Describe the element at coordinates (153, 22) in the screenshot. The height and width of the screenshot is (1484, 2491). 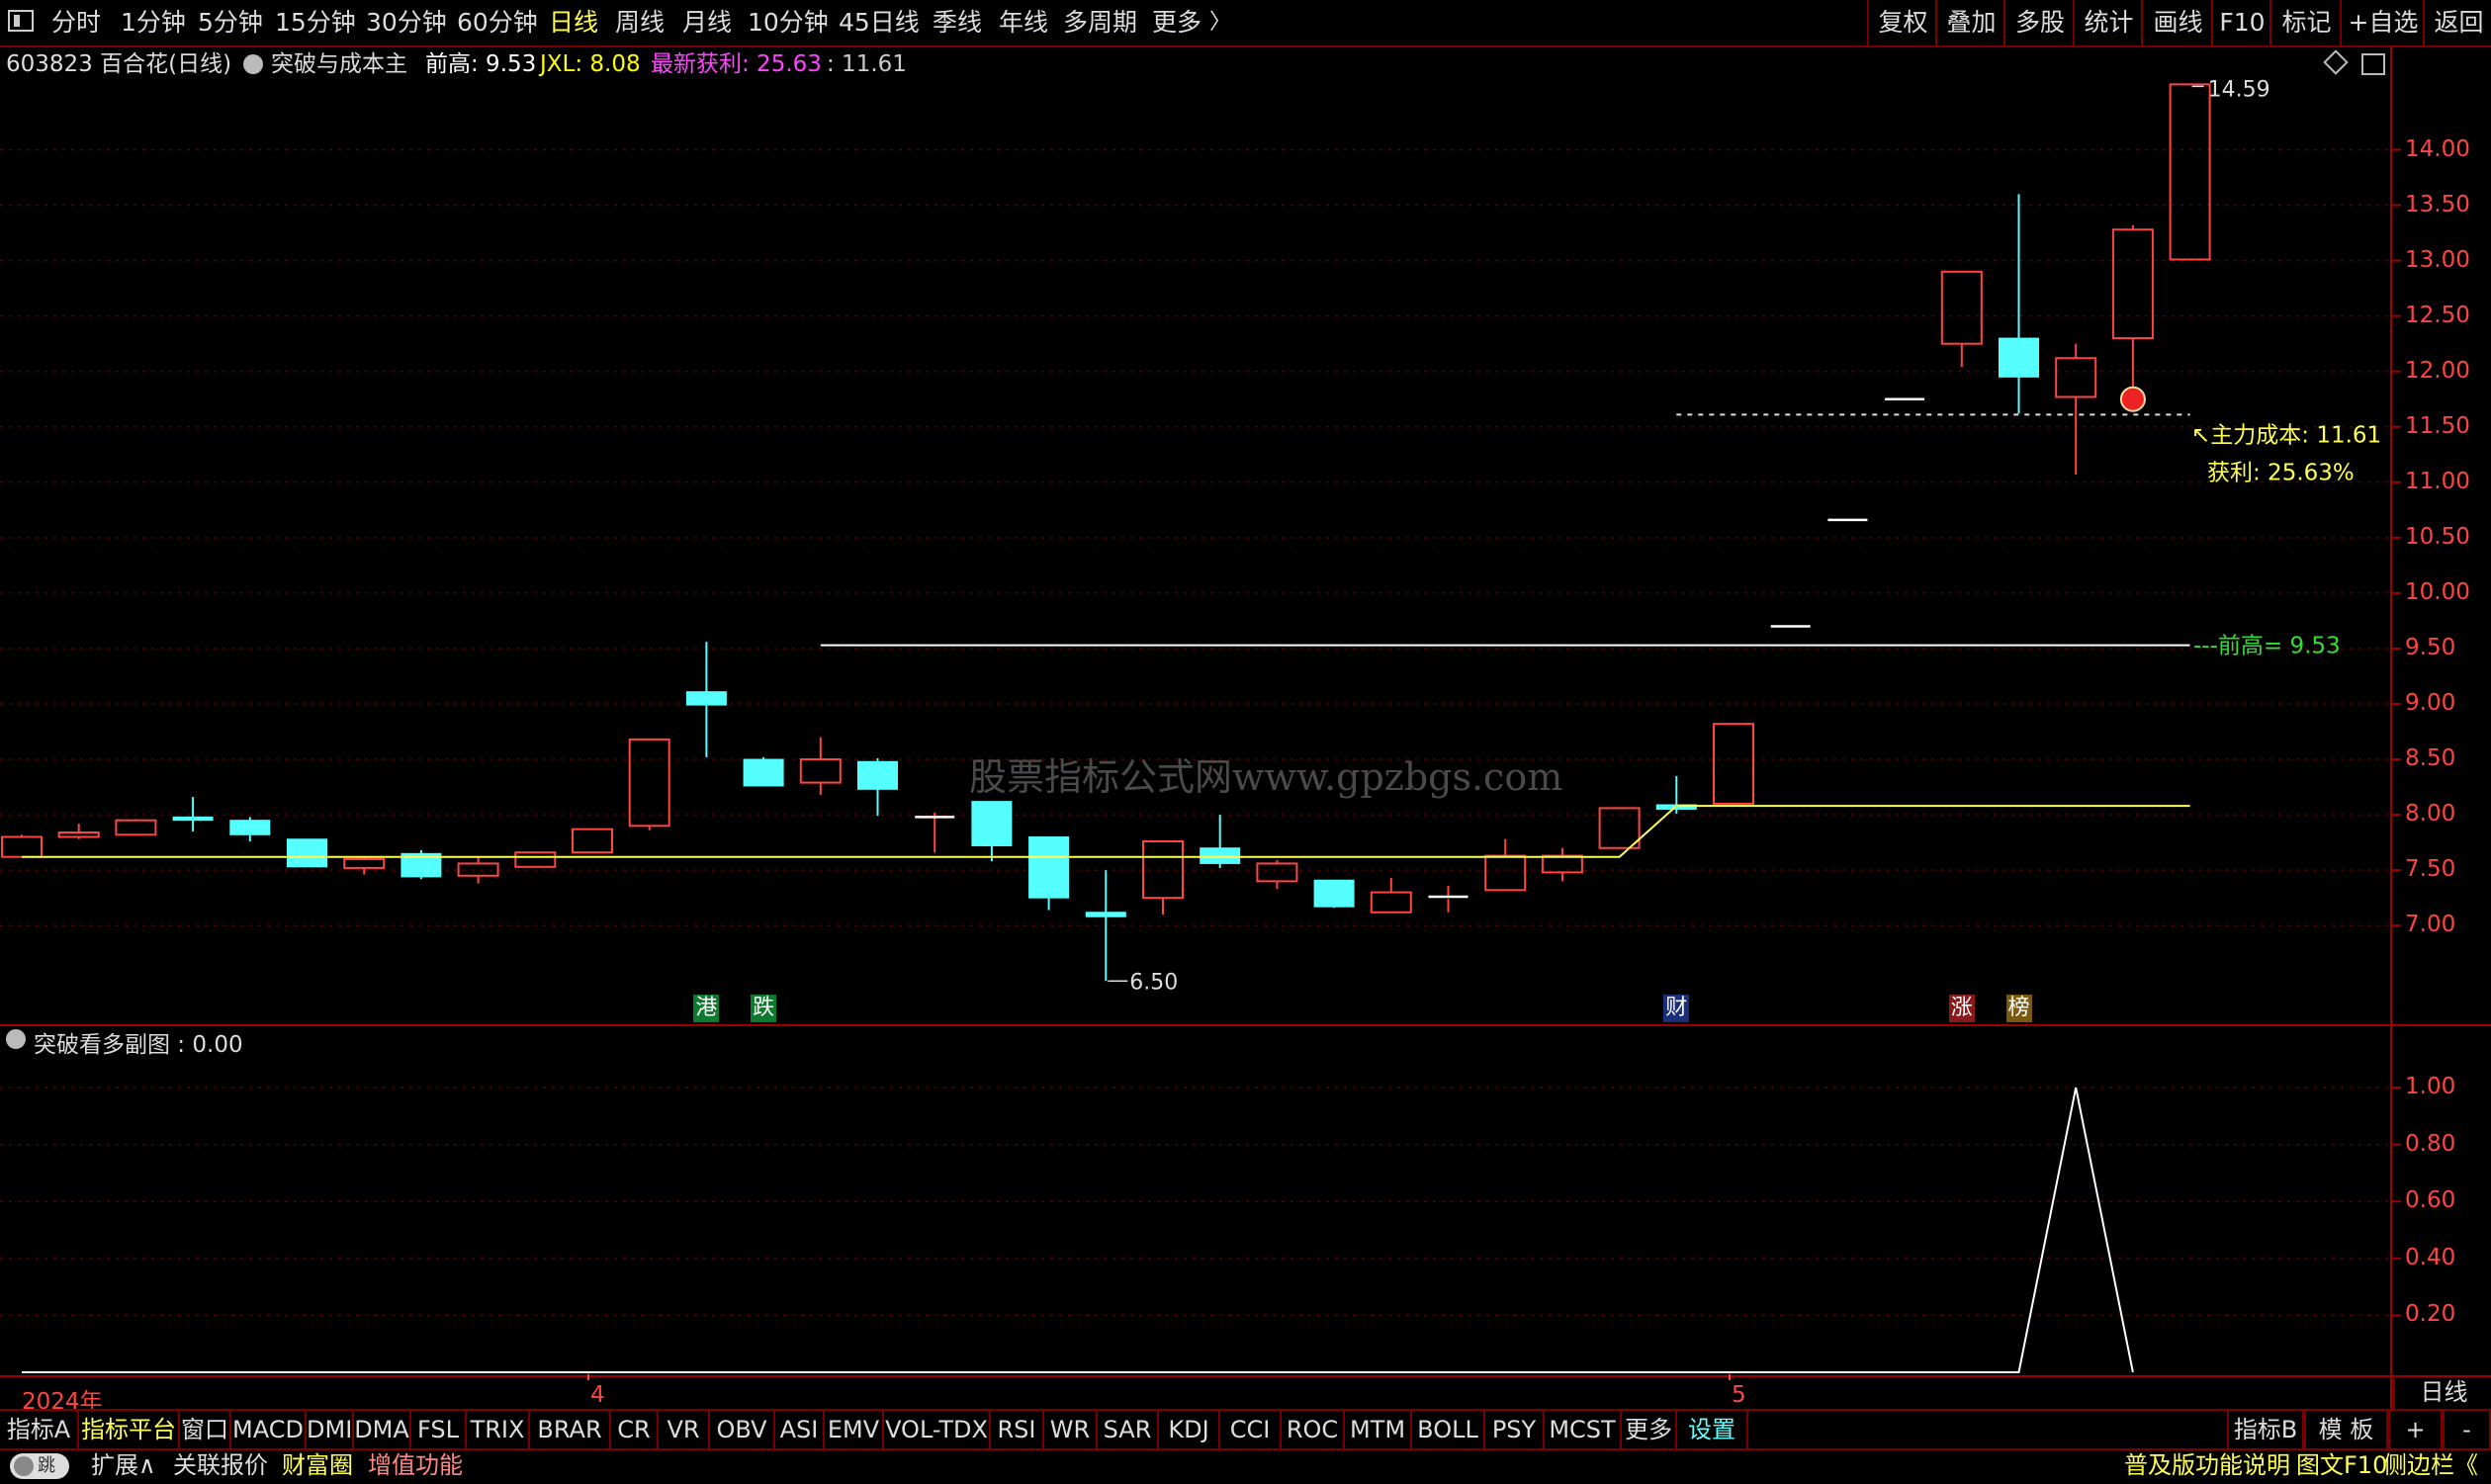
I see `period-tab: 1分钟` at that location.